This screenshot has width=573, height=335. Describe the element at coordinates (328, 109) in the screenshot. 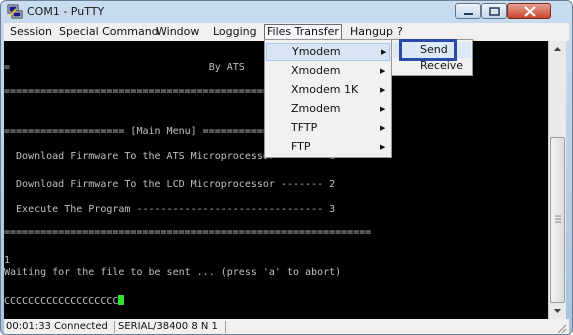

I see `menu-item-zmodem: Zmodem ▶` at that location.